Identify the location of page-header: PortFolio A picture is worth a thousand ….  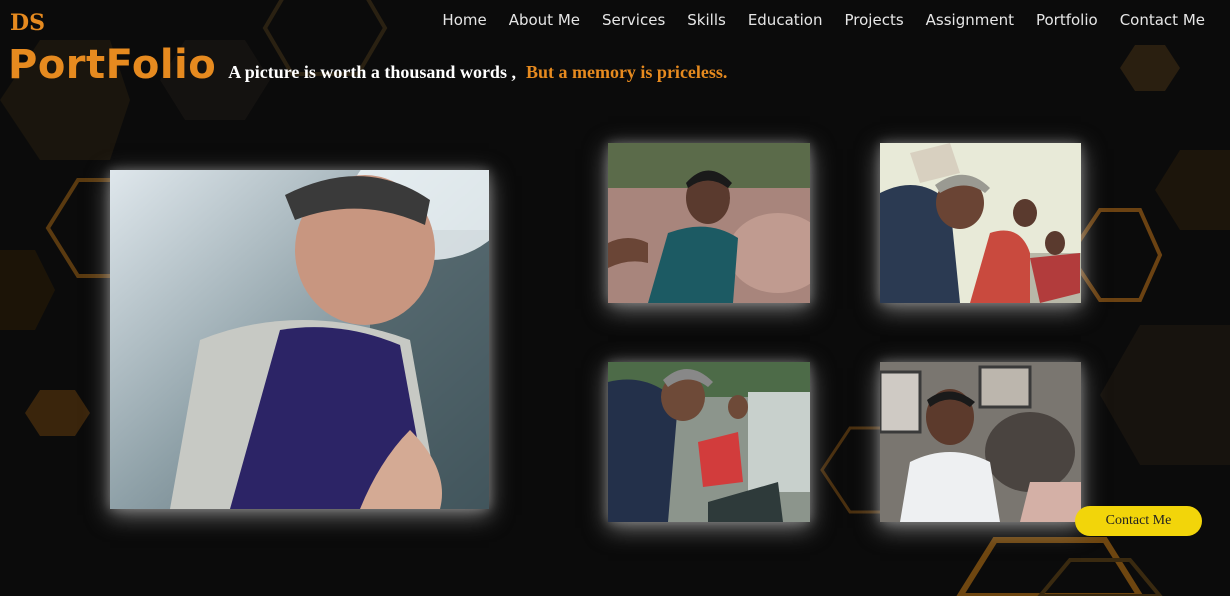
(367, 65).